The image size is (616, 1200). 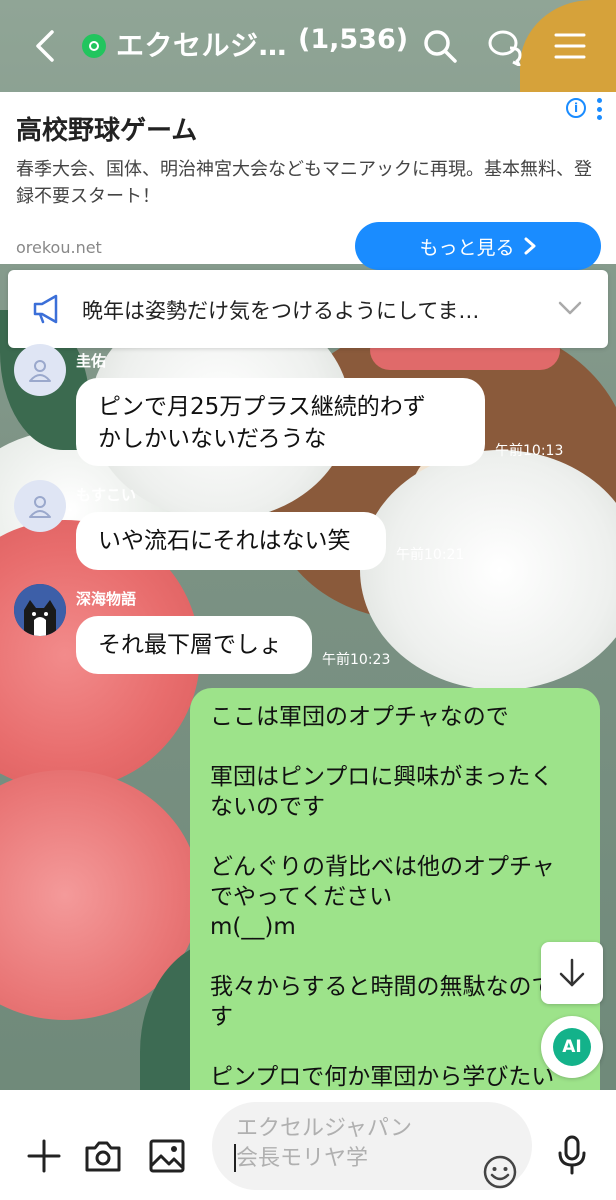 What do you see at coordinates (576, 108) in the screenshot?
I see `ad-info-icon: i` at bounding box center [576, 108].